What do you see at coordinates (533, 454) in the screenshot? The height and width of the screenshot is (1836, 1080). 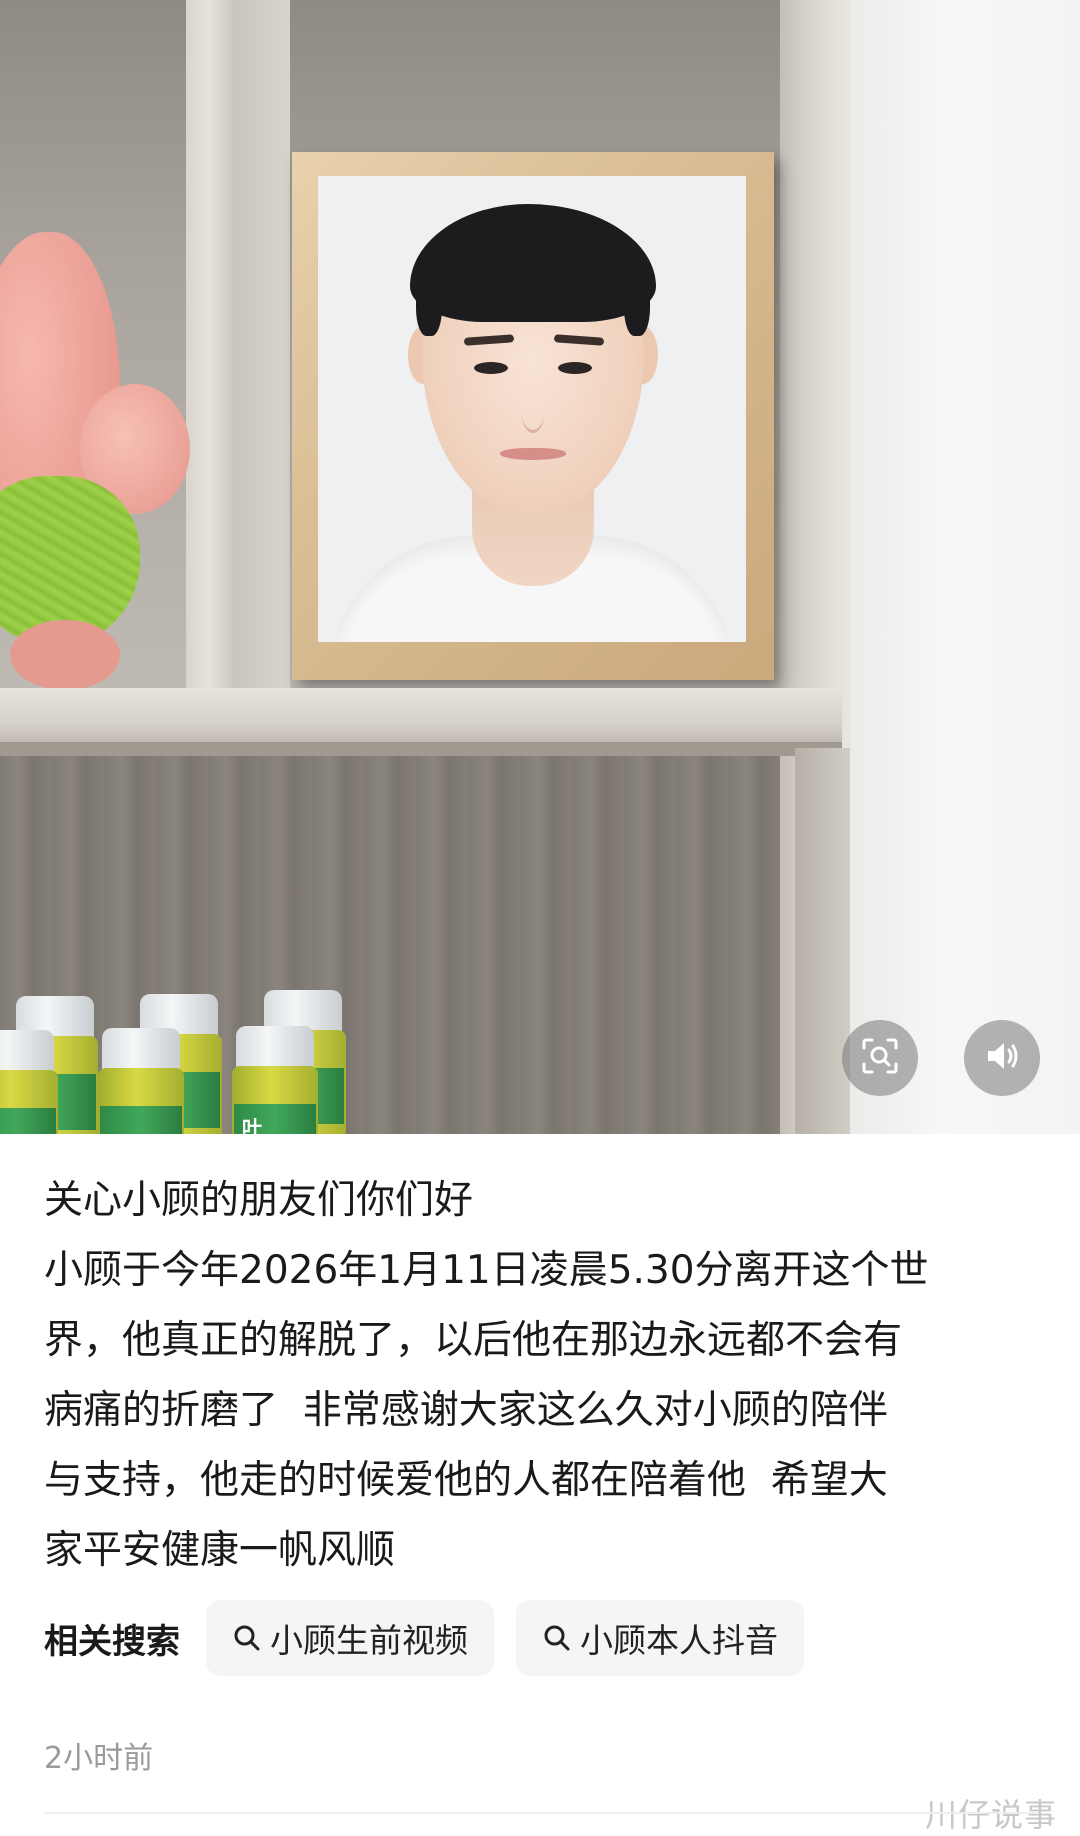 I see `portrait-mouth` at bounding box center [533, 454].